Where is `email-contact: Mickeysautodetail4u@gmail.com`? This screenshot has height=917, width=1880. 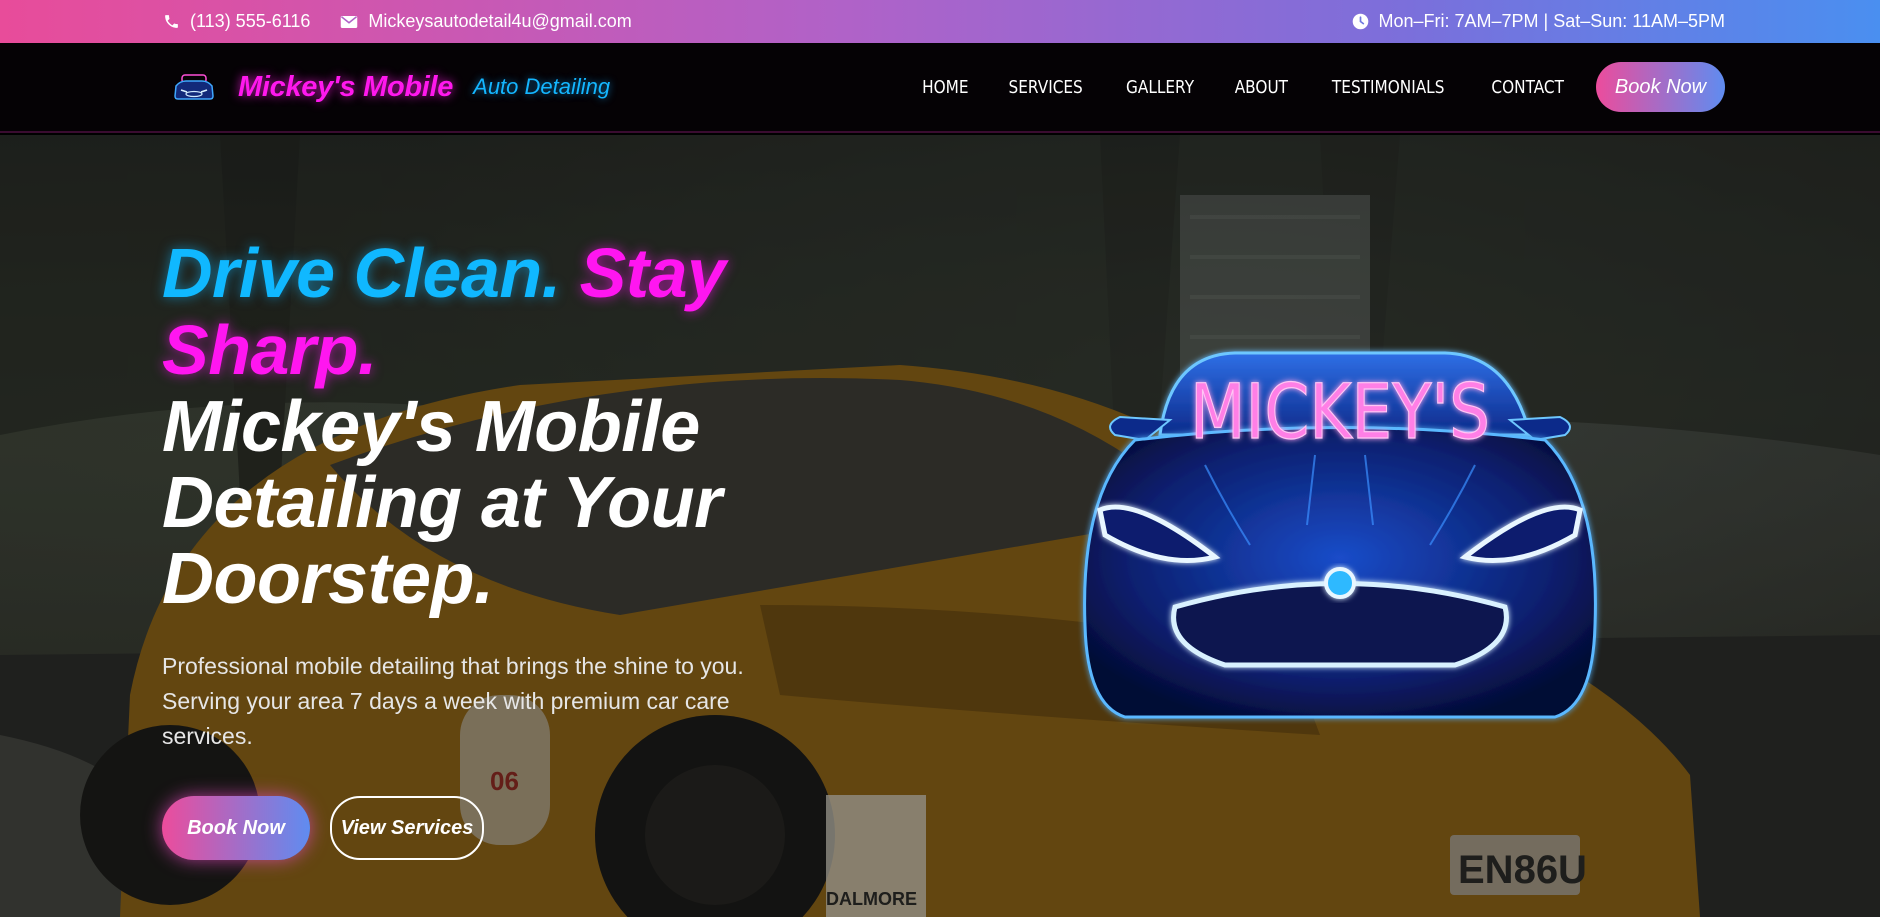
email-contact: Mickeysautodetail4u@gmail.com is located at coordinates (486, 21).